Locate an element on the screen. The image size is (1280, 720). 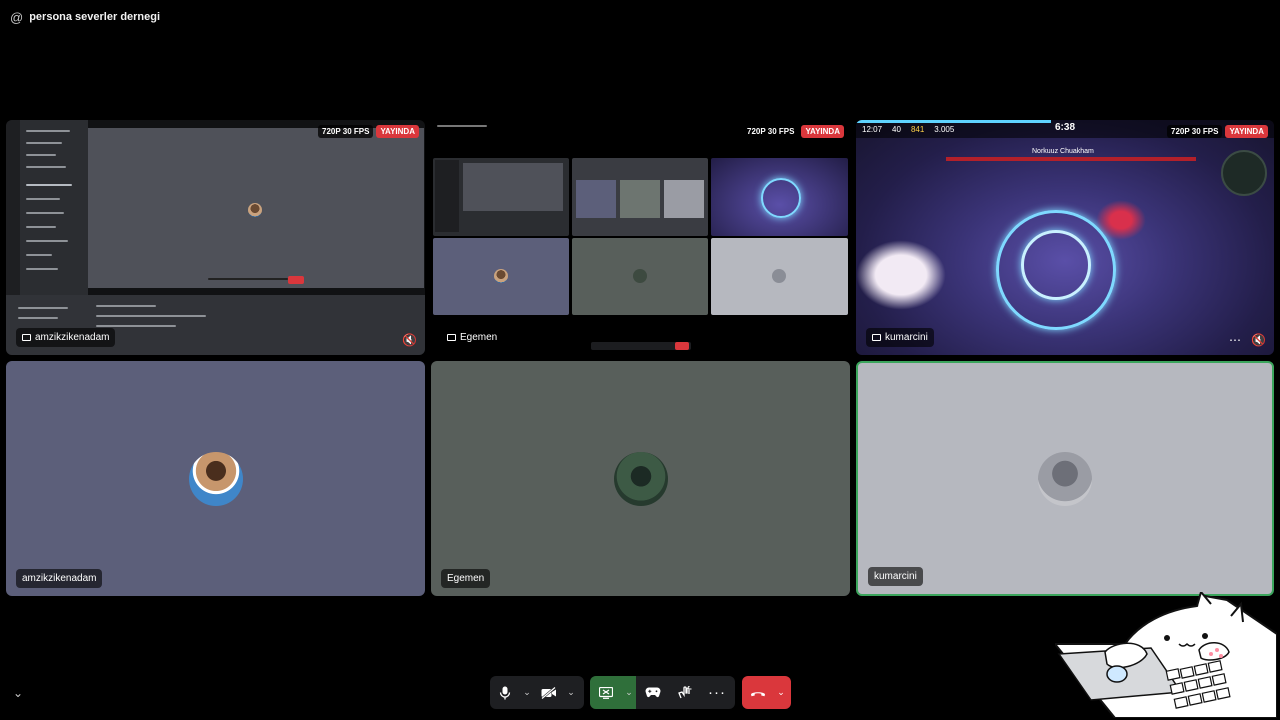
more-options-button: ··· is located at coordinates (717, 692).